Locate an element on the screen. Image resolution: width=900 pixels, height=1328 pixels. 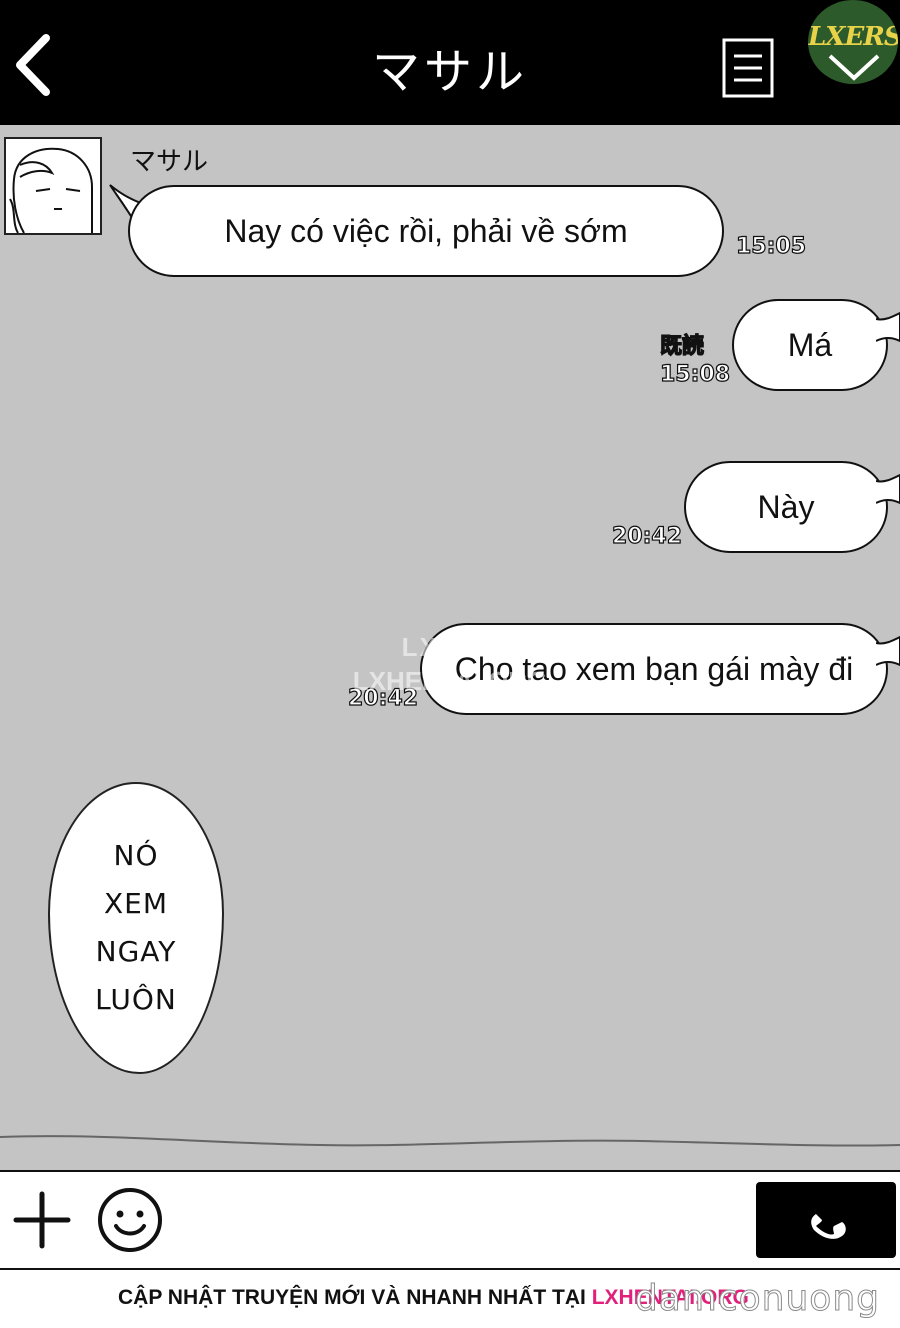
watermark-line: LXHENTAI.ORG is located at coordinates (450, 681).